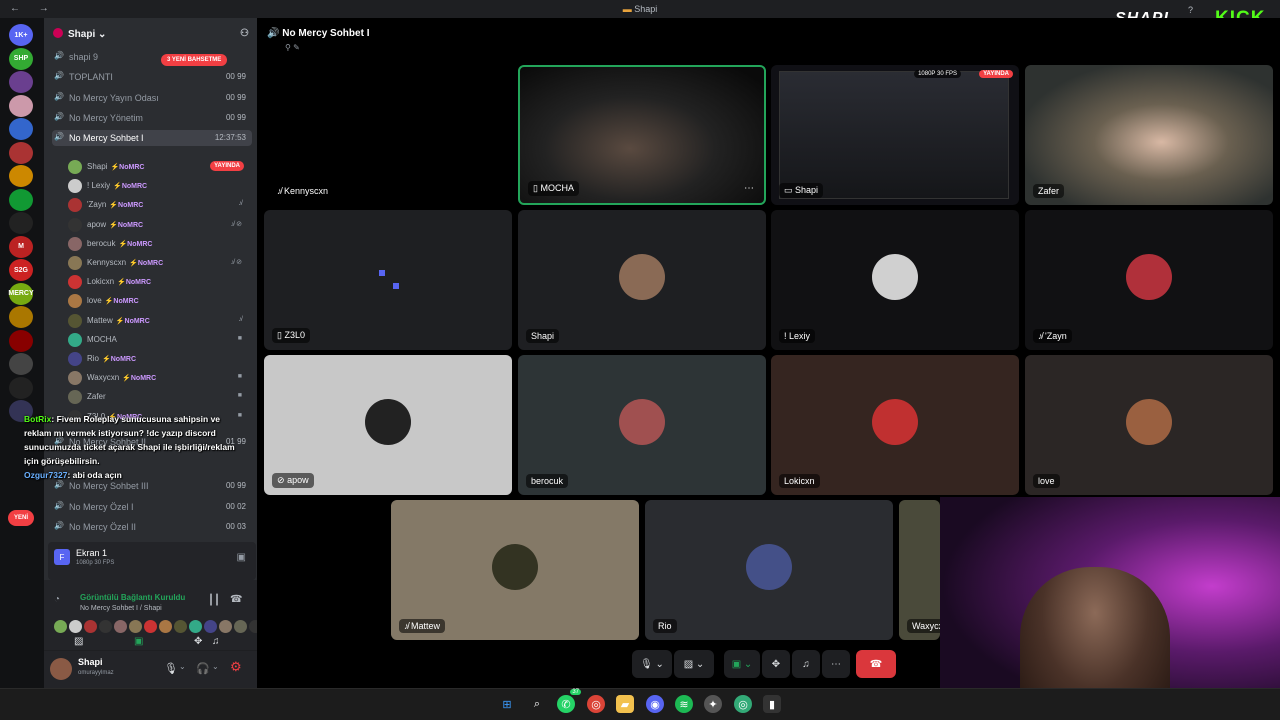 The height and width of the screenshot is (720, 1280). Describe the element at coordinates (684, 704) in the screenshot. I see `spotify-icon: ≋` at that location.